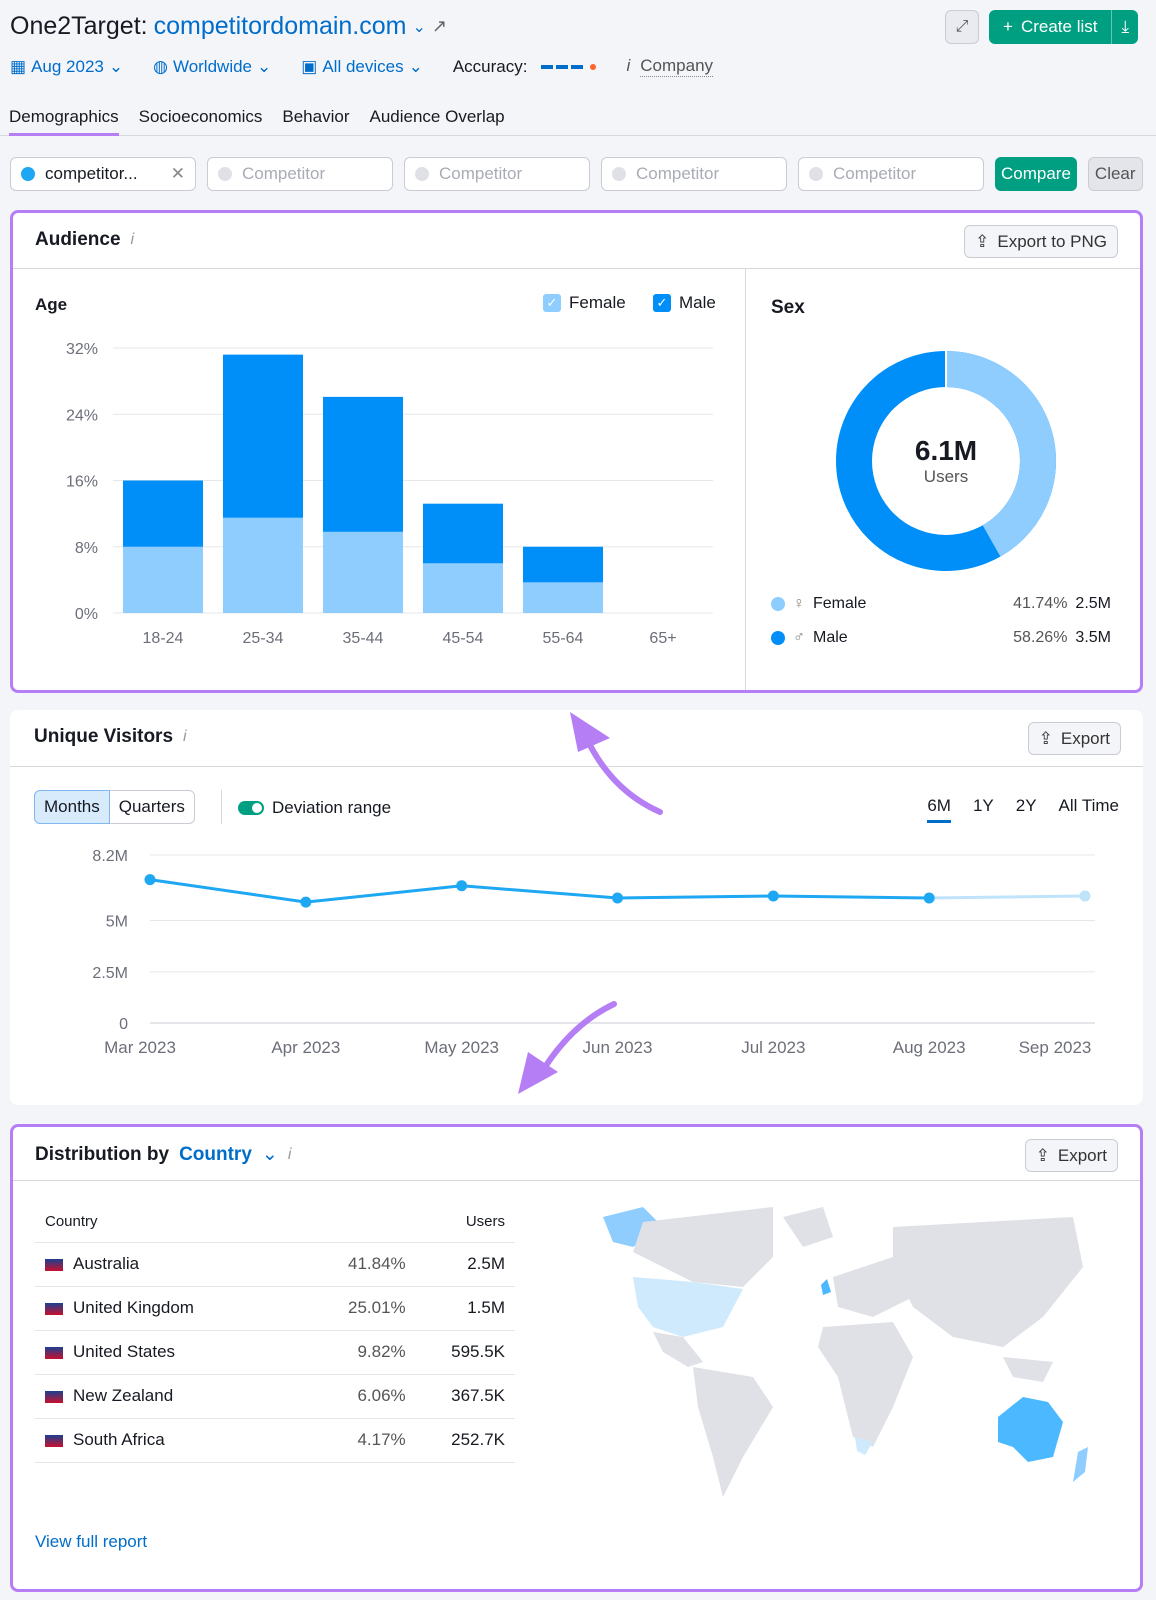  I want to click on domain-selector: competitordomain.com, so click(280, 26).